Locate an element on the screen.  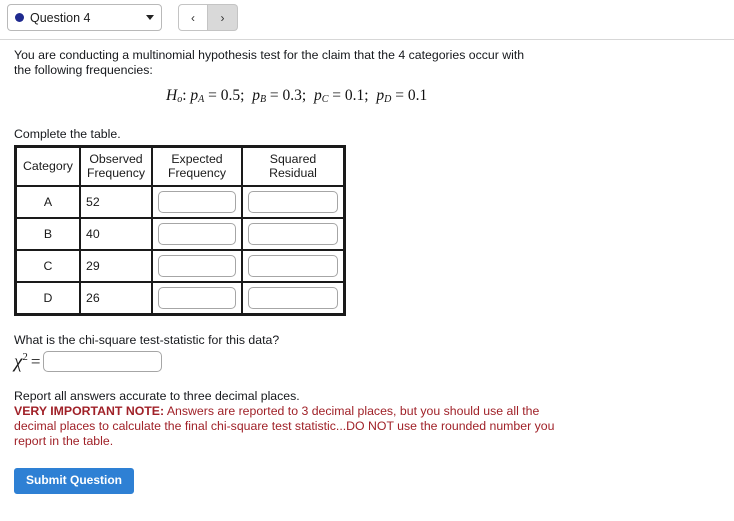
question-nav-group: ‹ › is located at coordinates (208, 17).